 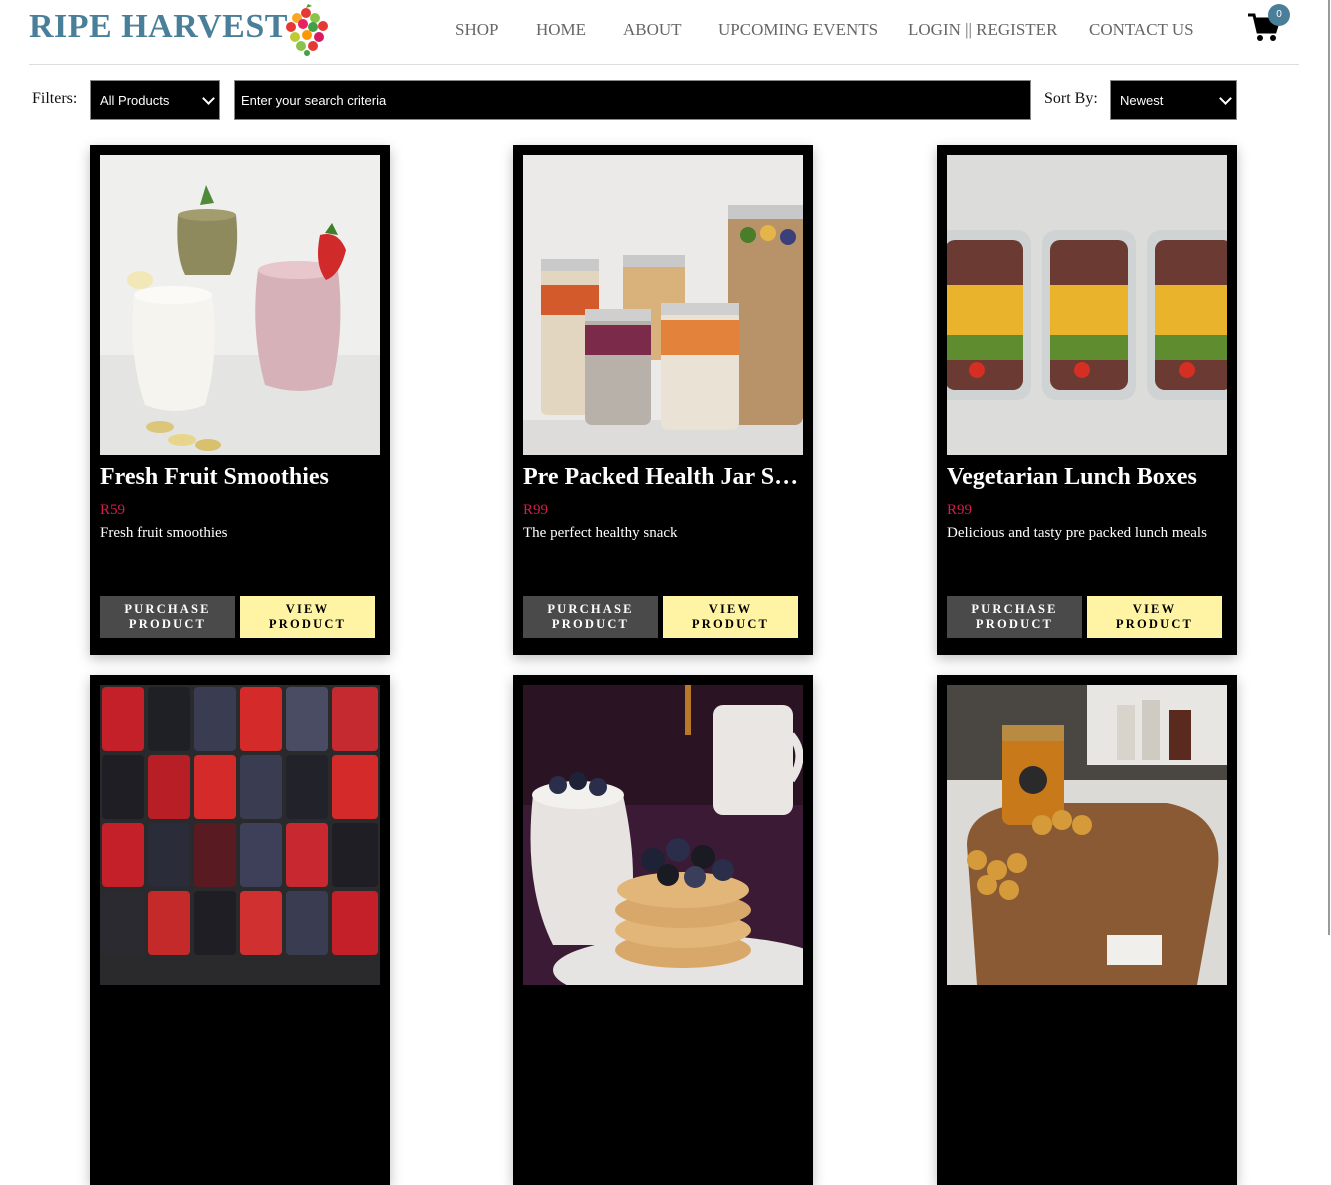 I want to click on nav-contact-us: CONTACT US, so click(x=1141, y=30).